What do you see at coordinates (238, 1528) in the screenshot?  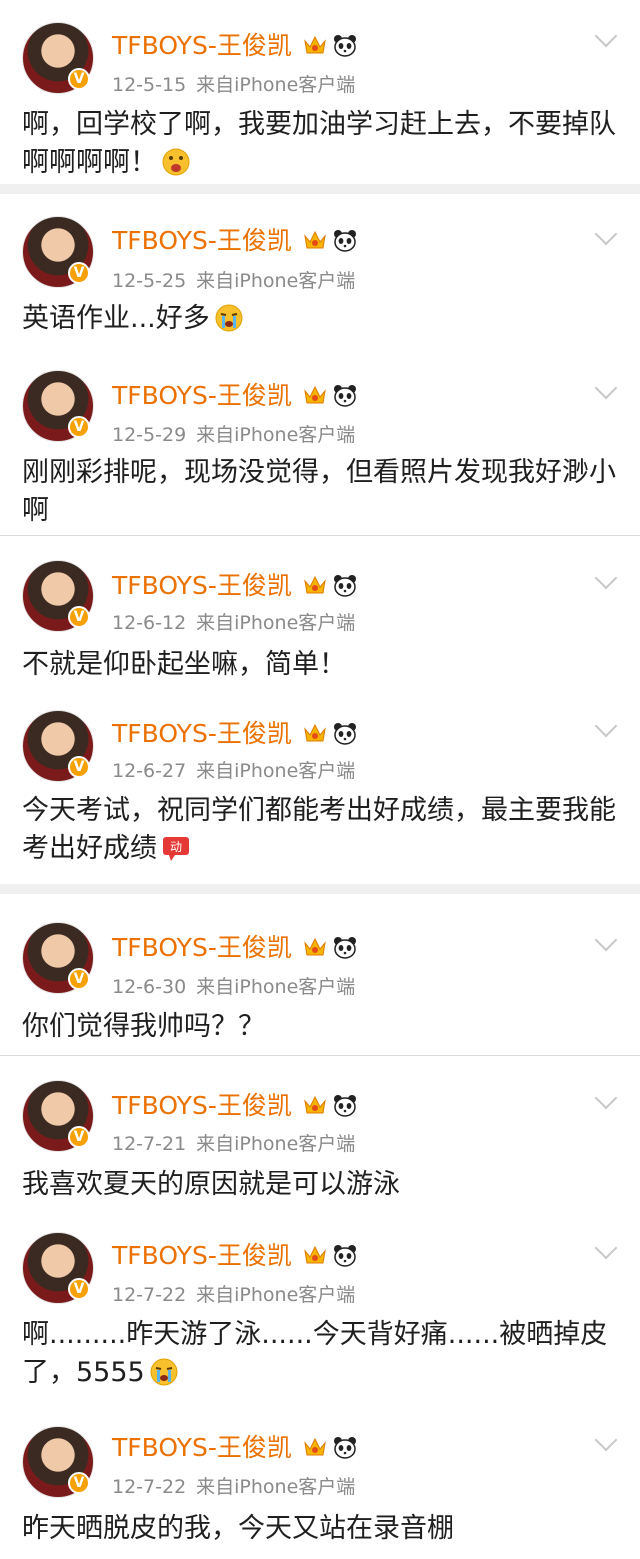 I see `post-text: 昨天晒脱皮的我，今天又站在录音棚` at bounding box center [238, 1528].